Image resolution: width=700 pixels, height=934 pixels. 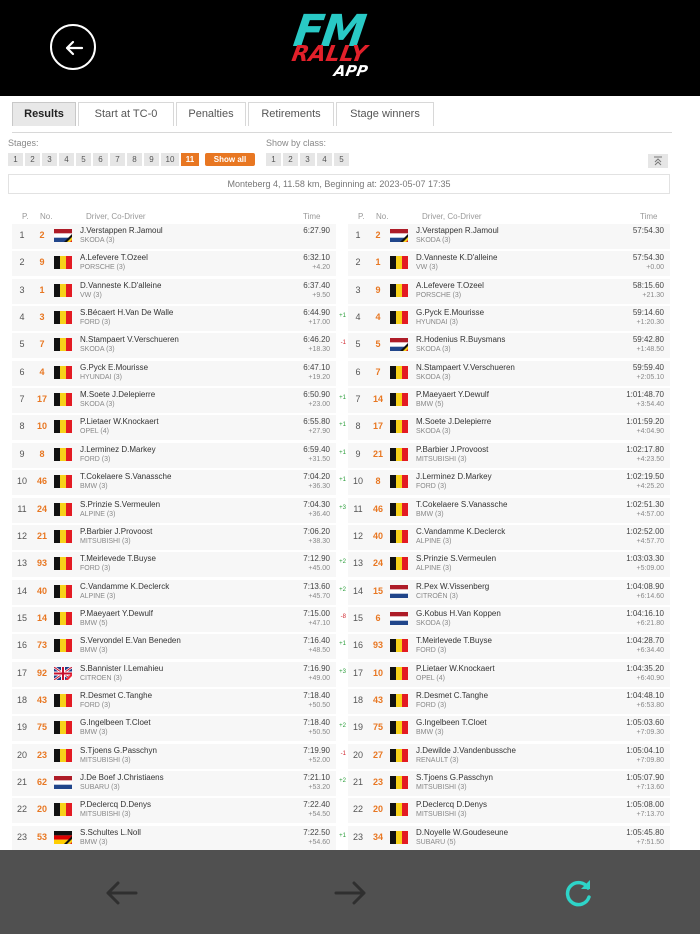 What do you see at coordinates (578, 895) in the screenshot?
I see `refresh-button` at bounding box center [578, 895].